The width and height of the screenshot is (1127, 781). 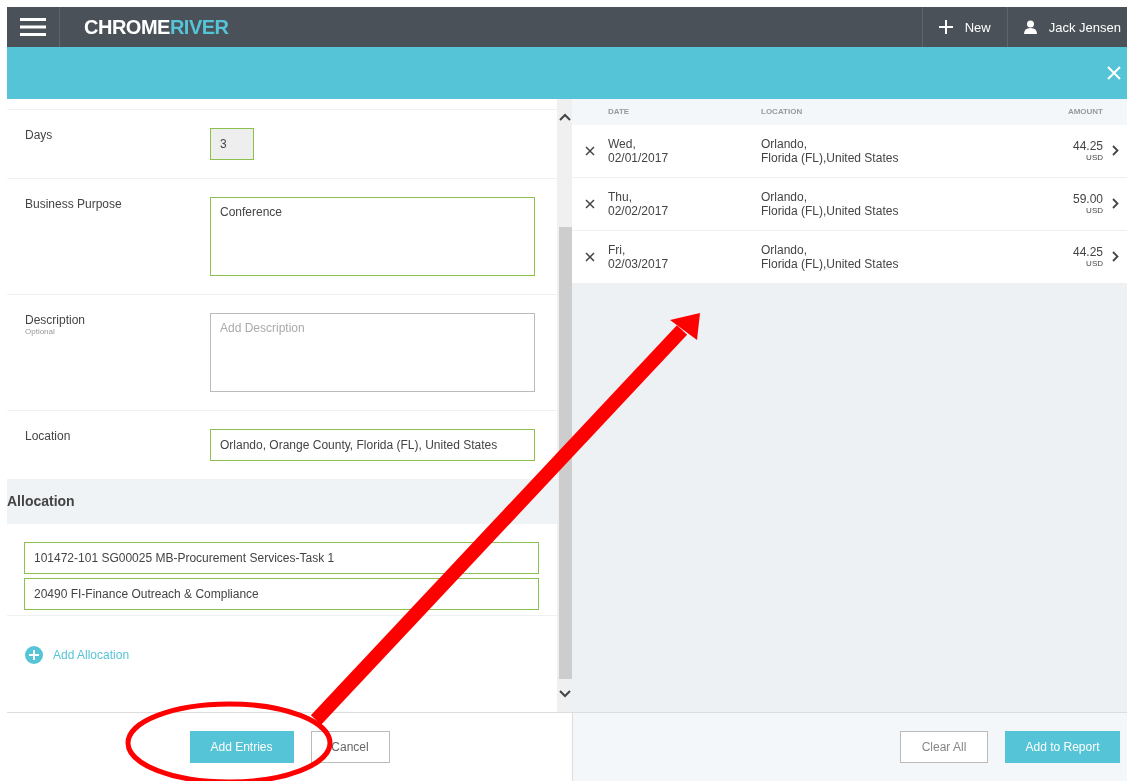 I want to click on allocation-field: 101472-101 SG00025 MB-Procurement Services-Task 1, so click(x=281, y=557).